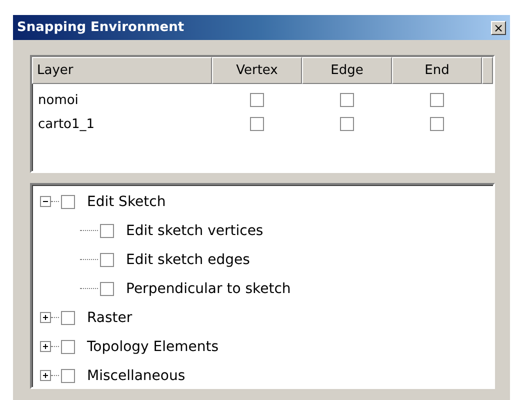 Image resolution: width=515 pixels, height=400 pixels. Describe the element at coordinates (188, 260) in the screenshot. I see `tree-item-label: Edit sketch edges` at that location.